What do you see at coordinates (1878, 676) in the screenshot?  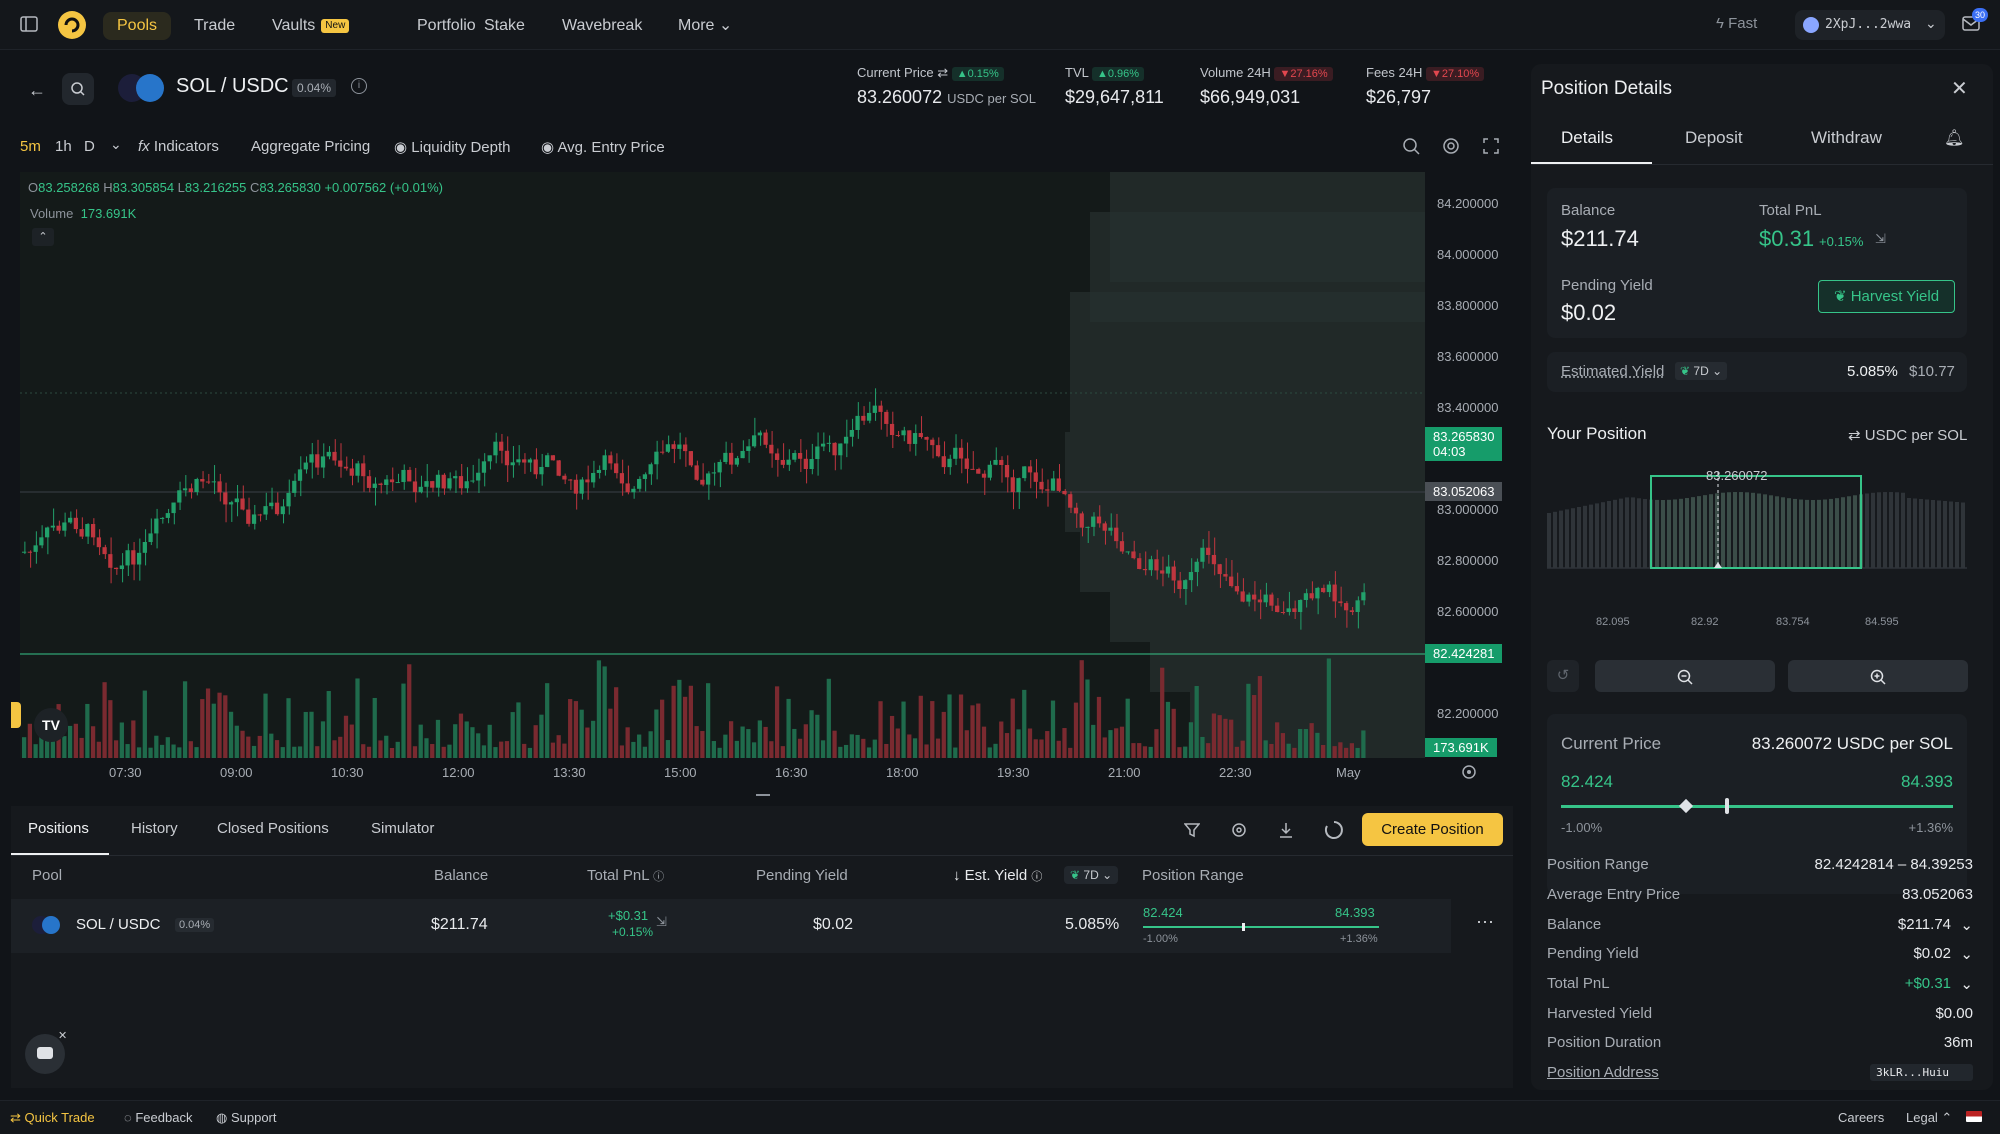 I see `zoom-in-button` at bounding box center [1878, 676].